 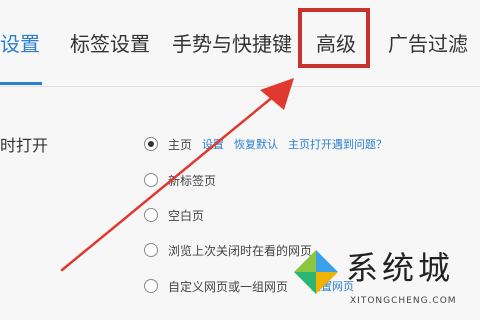 What do you see at coordinates (240, 86) in the screenshot?
I see `tab-divider` at bounding box center [240, 86].